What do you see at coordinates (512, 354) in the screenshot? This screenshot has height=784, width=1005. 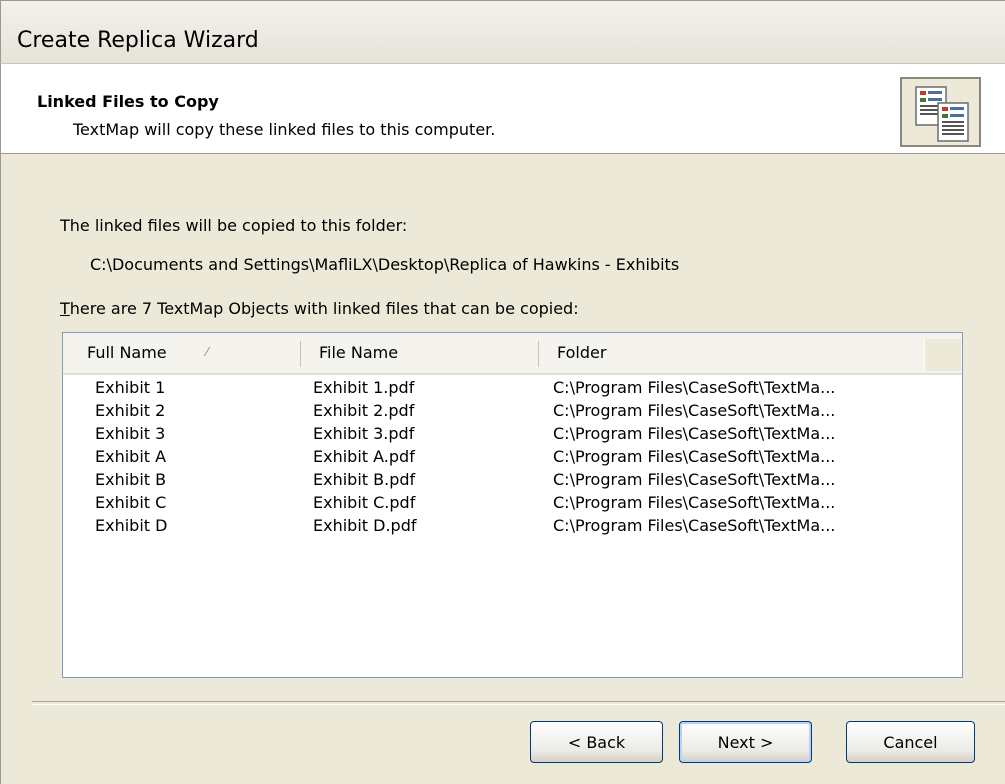 I see `list-header: Full Name ⁄ File Name Folder` at bounding box center [512, 354].